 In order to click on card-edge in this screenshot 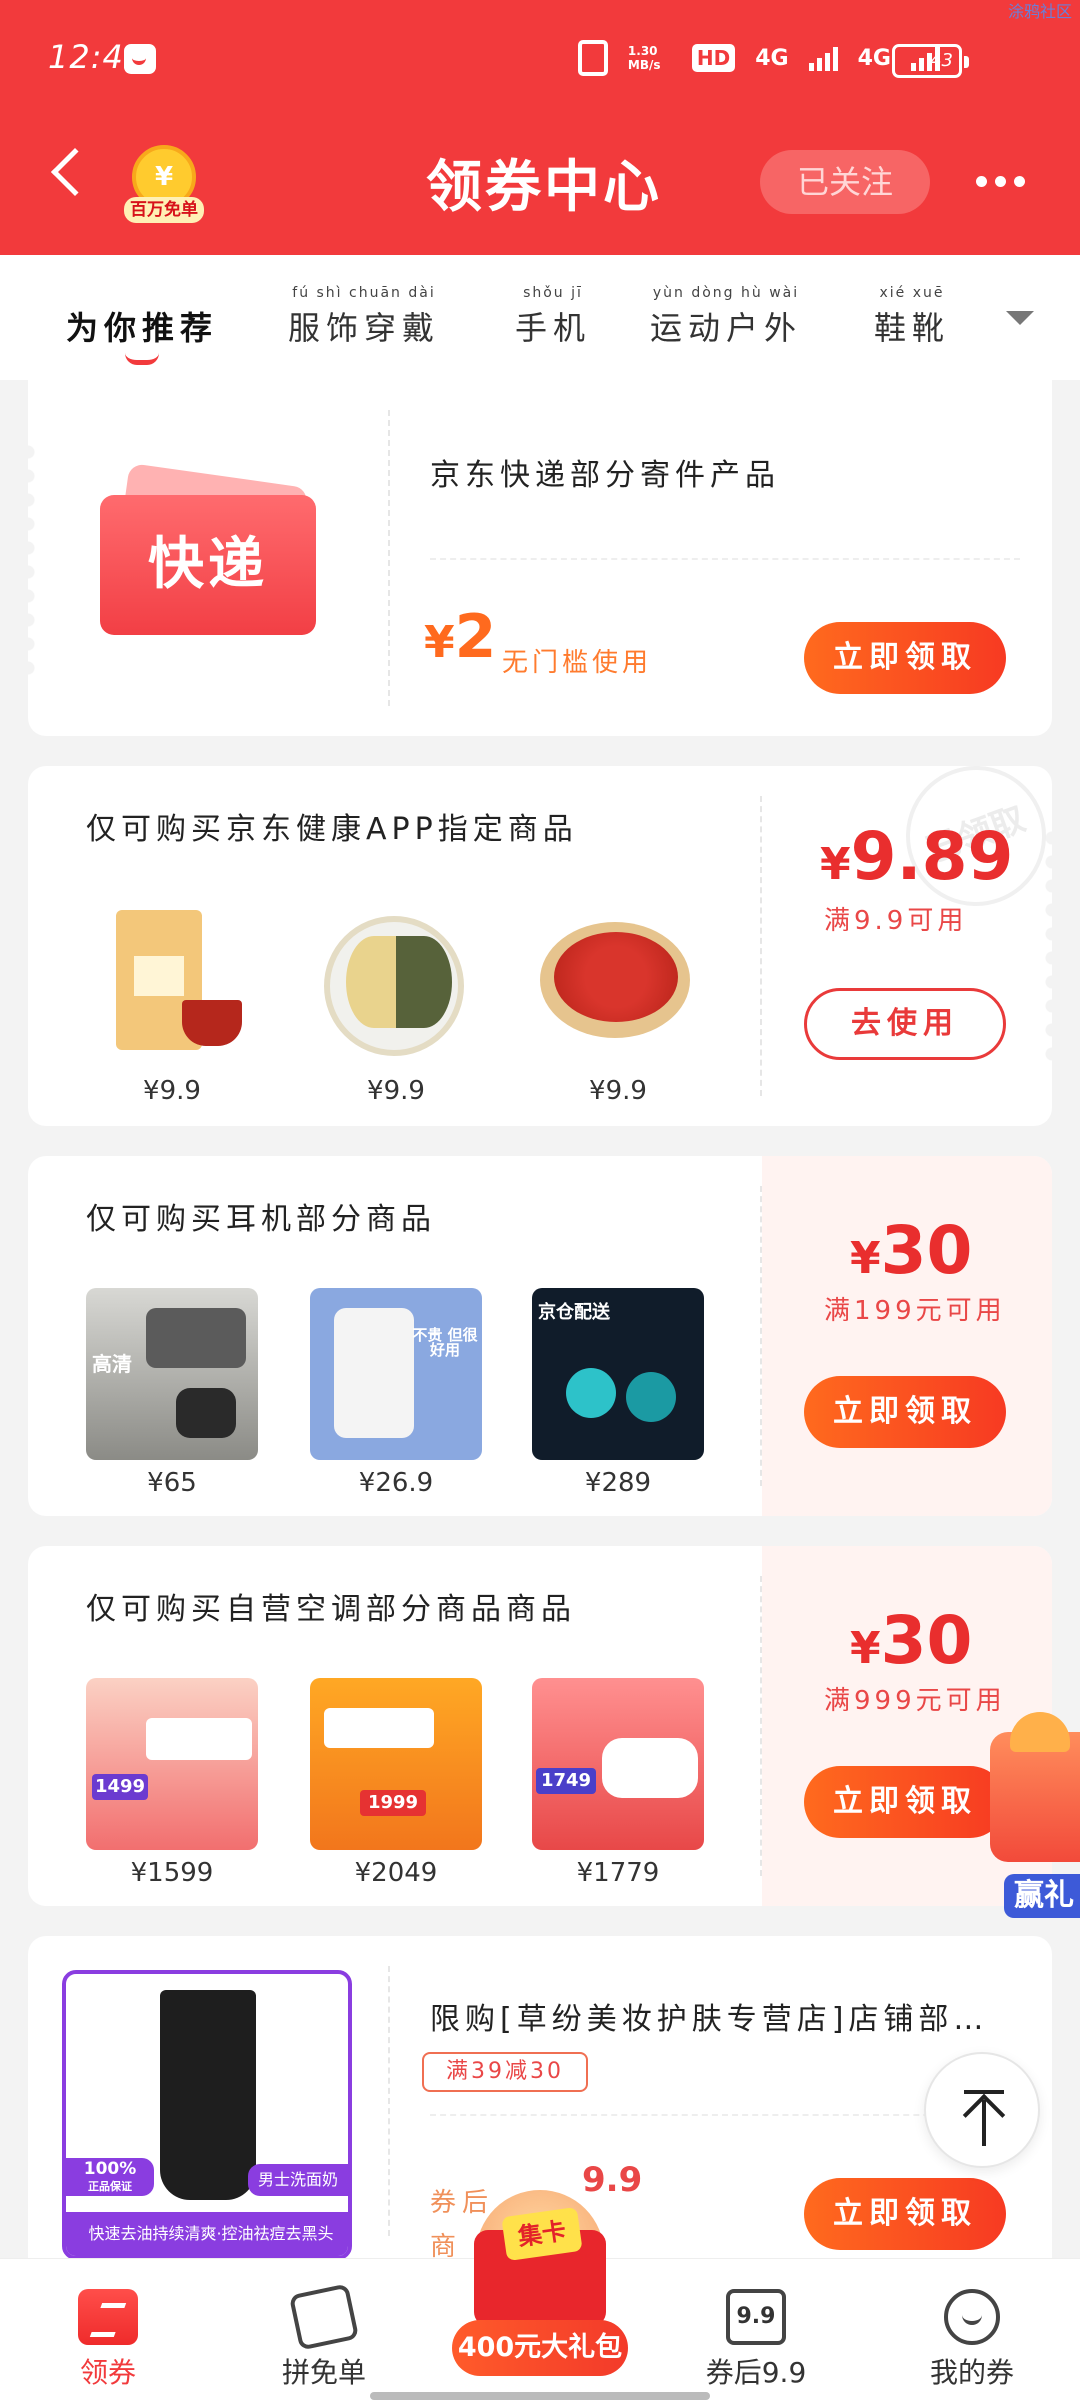, I will do `click(35, 558)`.